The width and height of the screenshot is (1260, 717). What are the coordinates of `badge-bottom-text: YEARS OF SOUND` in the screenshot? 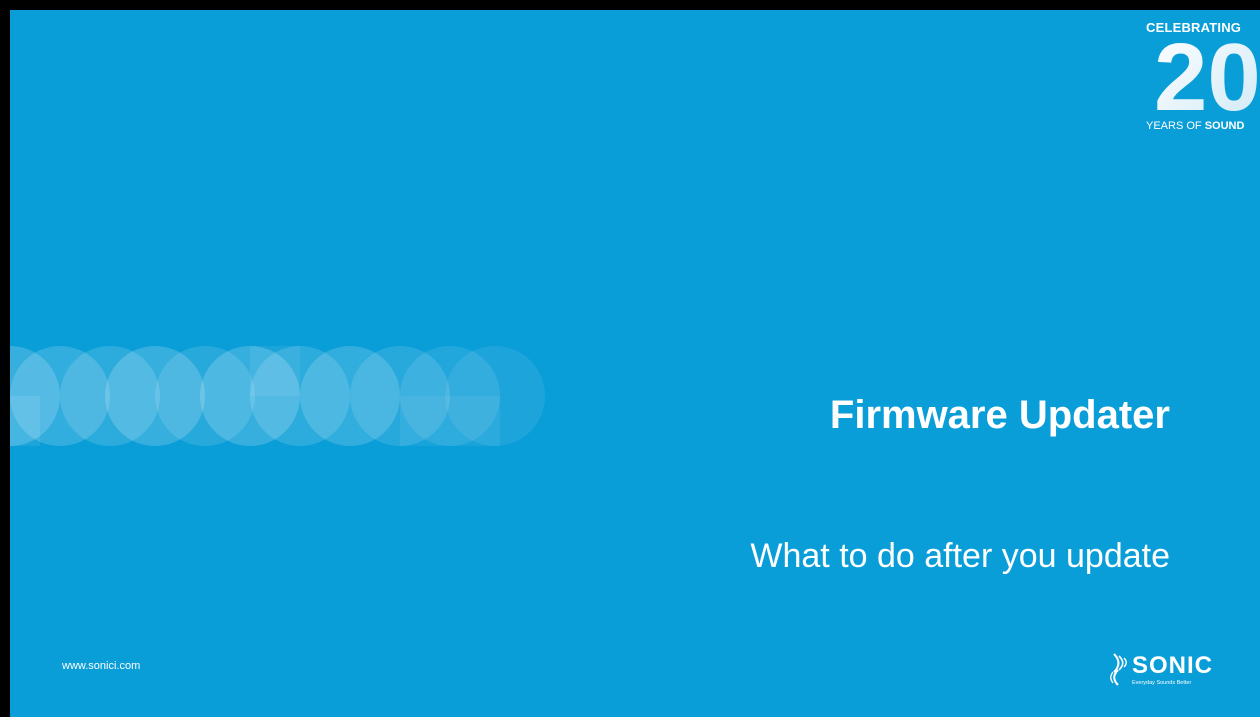 It's located at (1195, 126).